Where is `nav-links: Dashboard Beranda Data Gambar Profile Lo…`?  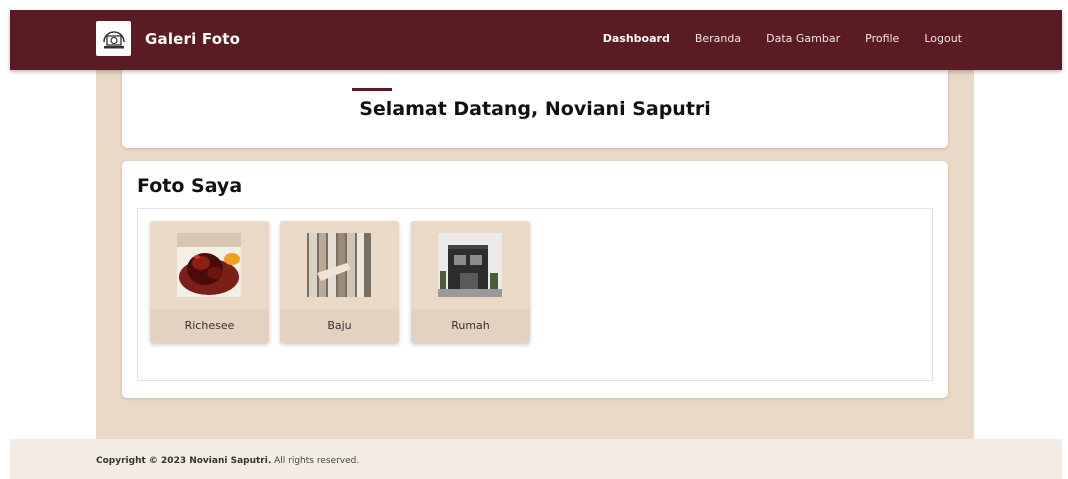 nav-links: Dashboard Beranda Data Gambar Profile Lo… is located at coordinates (782, 38).